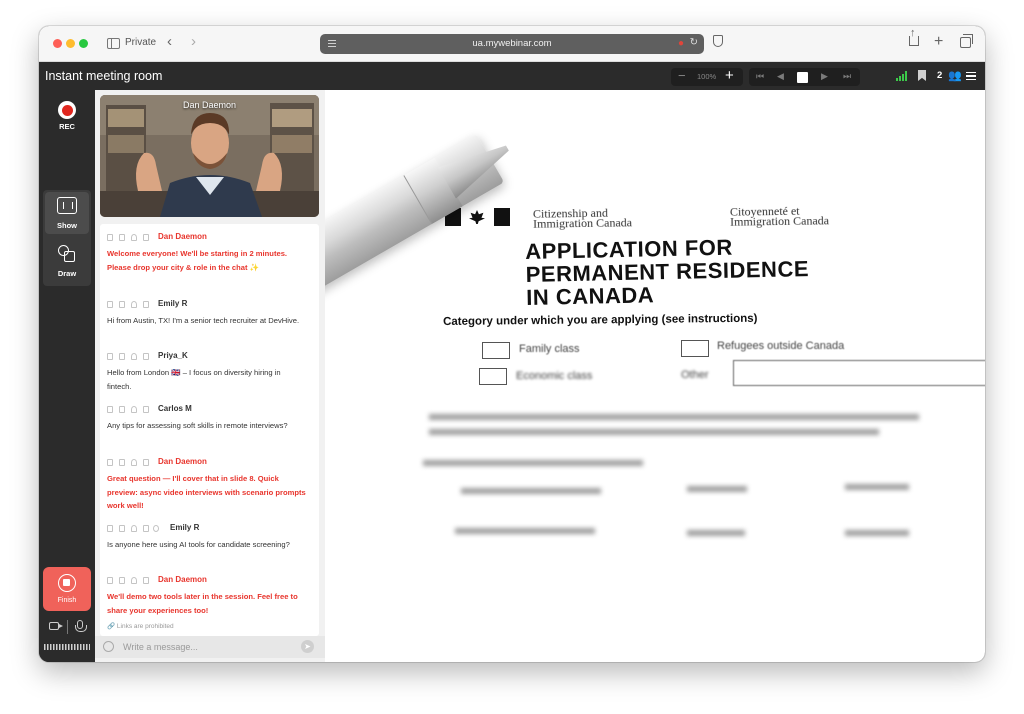 The image size is (1024, 714). I want to click on menu-icon, so click(971, 76).